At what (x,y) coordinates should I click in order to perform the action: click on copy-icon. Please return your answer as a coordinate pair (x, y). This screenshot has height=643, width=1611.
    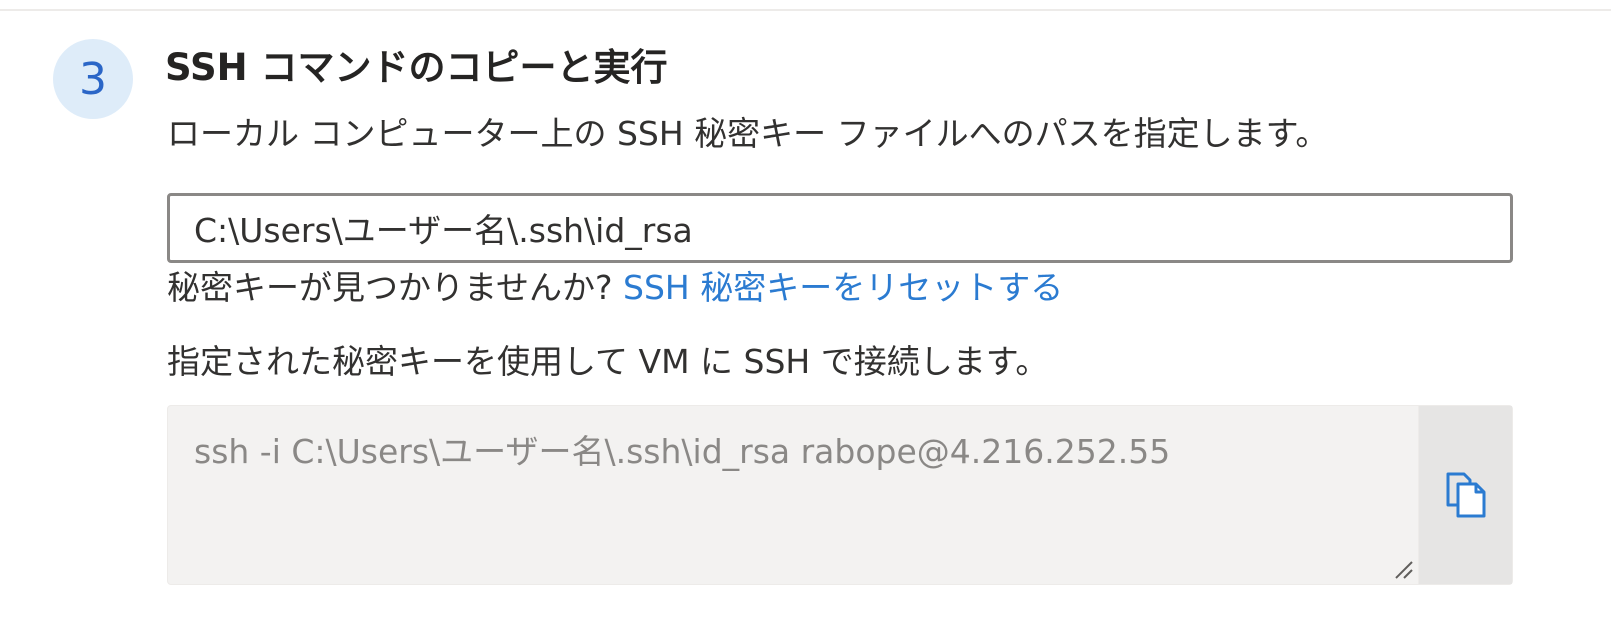
    Looking at the image, I should click on (1465, 495).